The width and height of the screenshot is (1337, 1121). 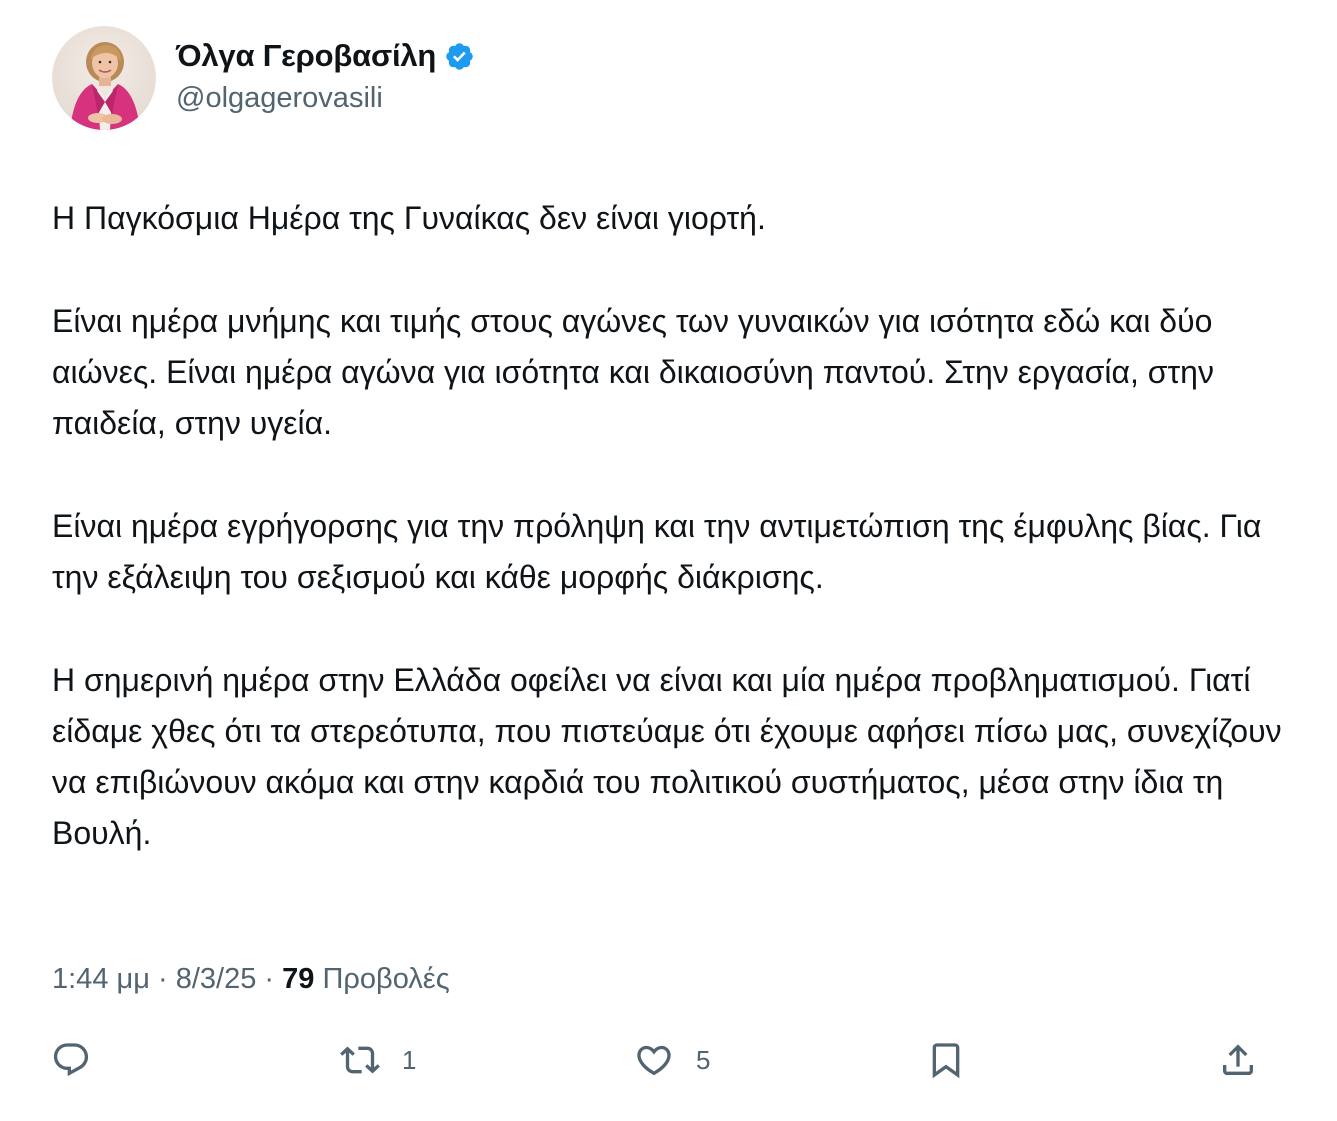 I want to click on verified-badge-icon, so click(x=459, y=56).